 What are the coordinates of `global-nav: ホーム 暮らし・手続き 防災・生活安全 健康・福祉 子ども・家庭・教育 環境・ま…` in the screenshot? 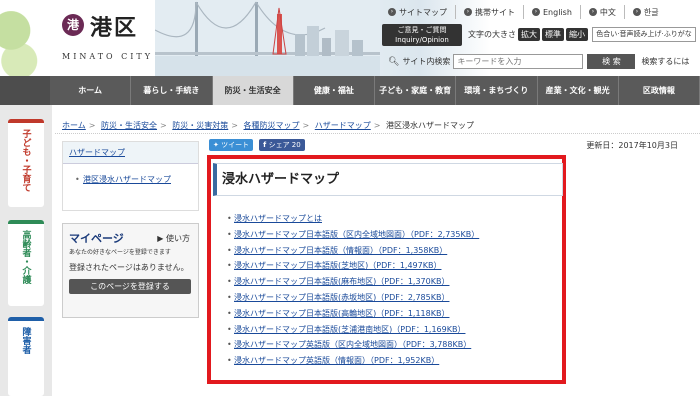 It's located at (350, 90).